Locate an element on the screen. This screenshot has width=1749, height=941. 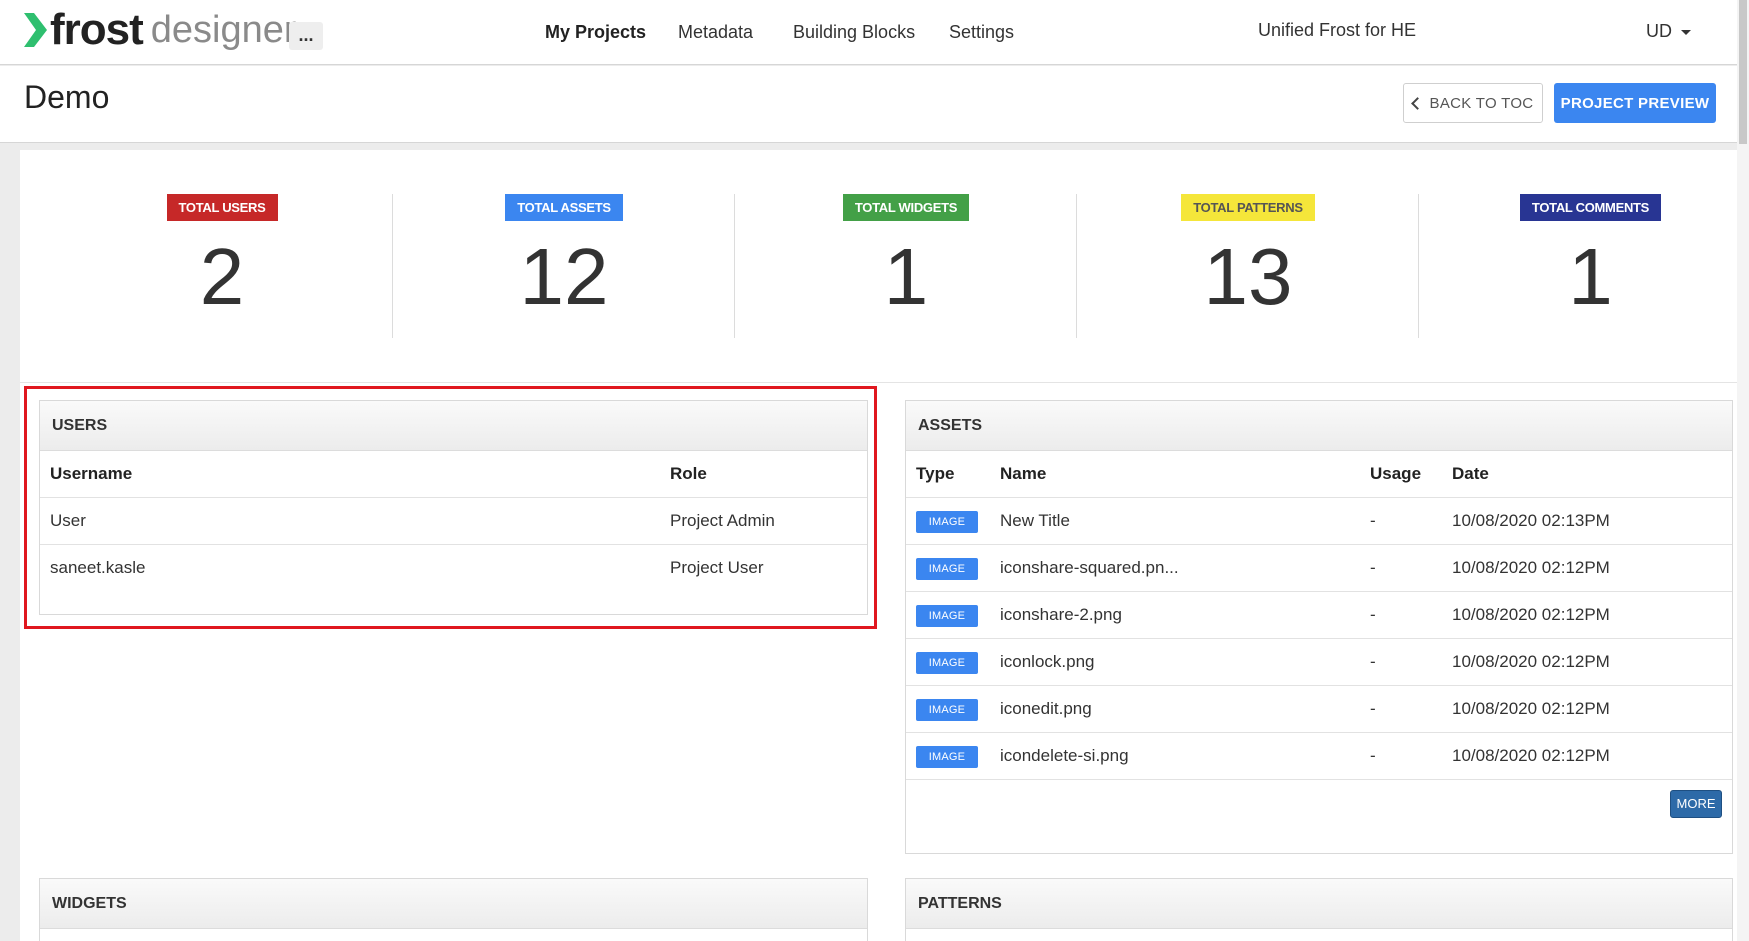
assets-more-button: MORE is located at coordinates (1696, 804).